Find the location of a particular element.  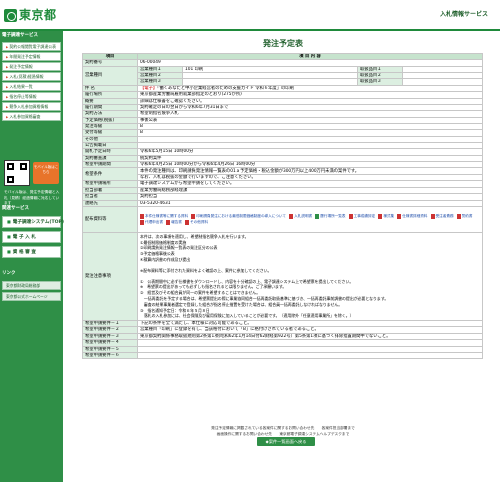

sidebar-link: 東京都公式ホームページ is located at coordinates (31, 296).